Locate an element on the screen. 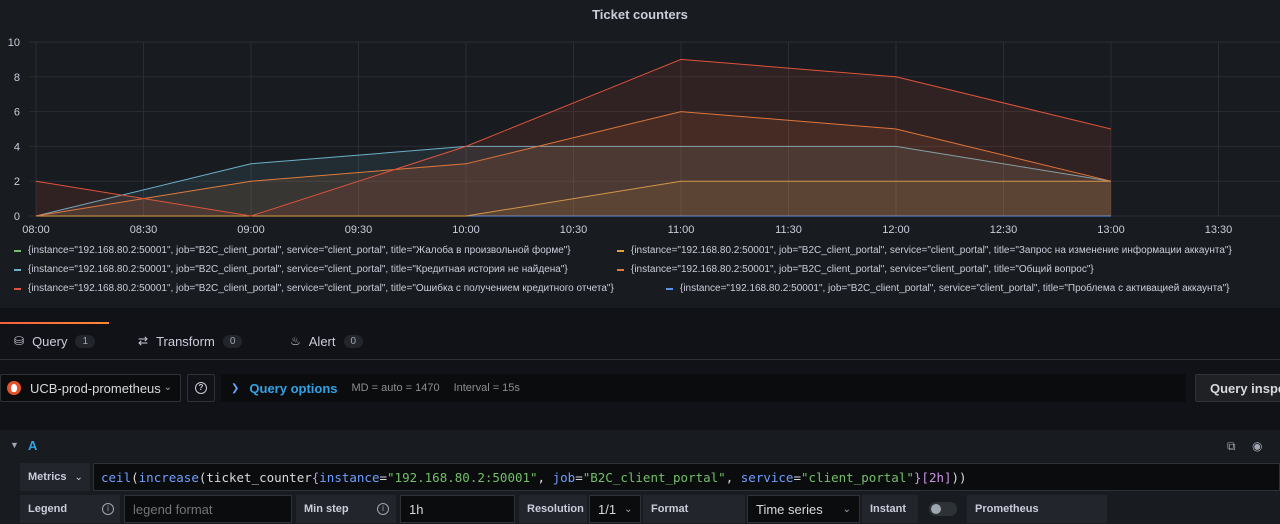 The image size is (1280, 524). x-tick-label: 12:00 is located at coordinates (896, 228).